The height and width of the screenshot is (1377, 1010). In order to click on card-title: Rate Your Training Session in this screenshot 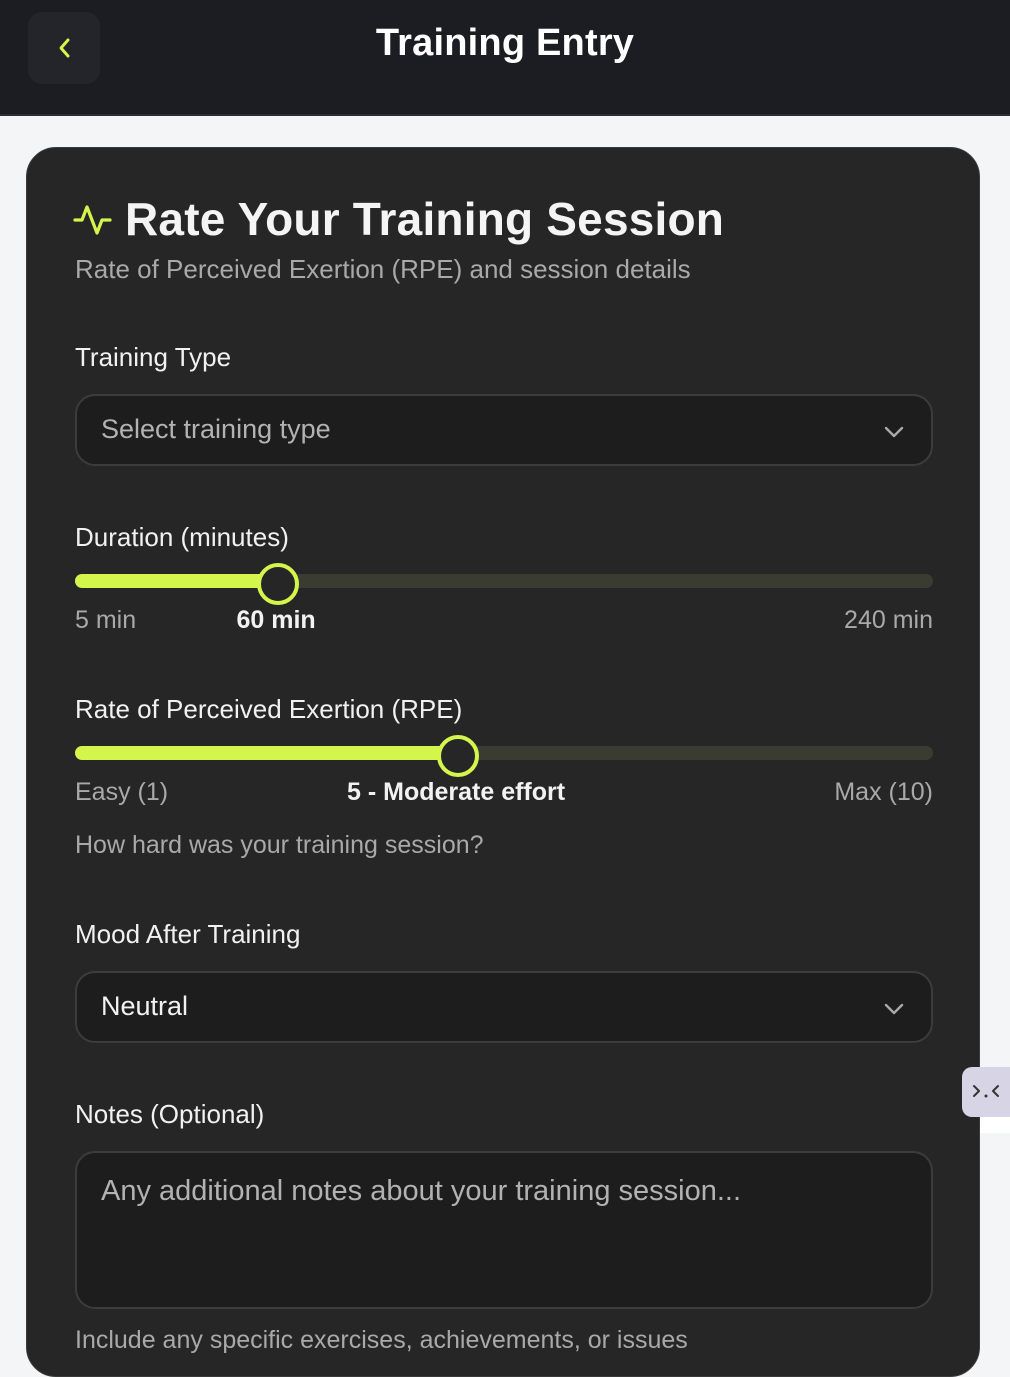, I will do `click(425, 219)`.